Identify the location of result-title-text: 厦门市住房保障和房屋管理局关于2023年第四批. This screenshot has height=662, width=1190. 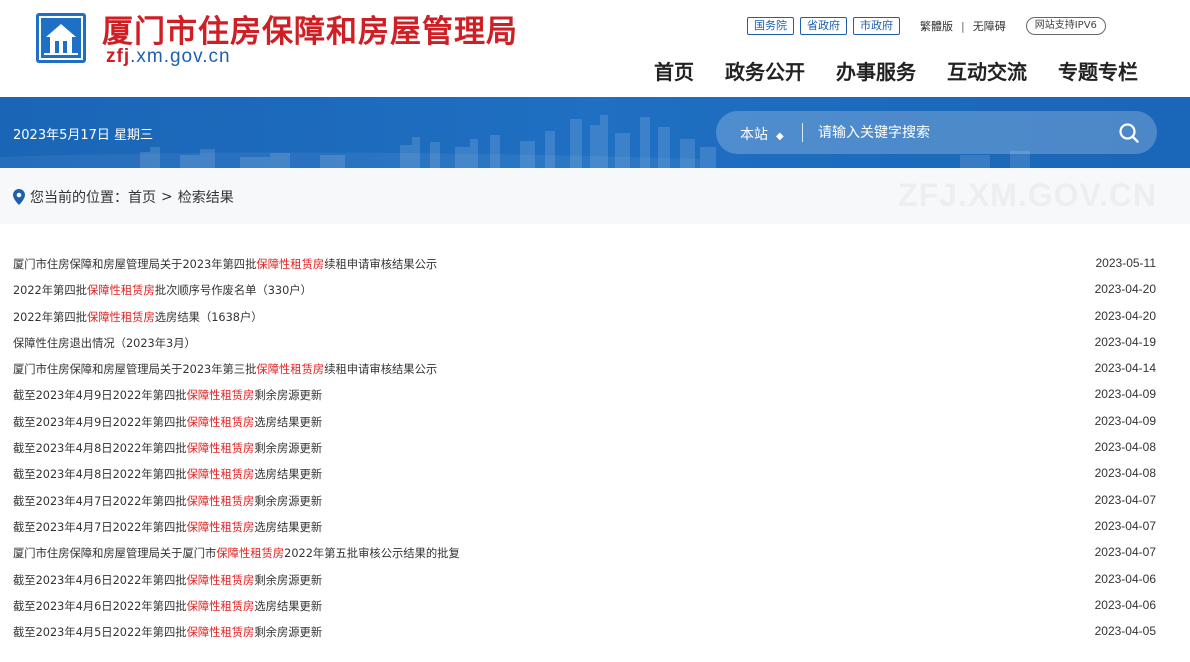
(135, 264).